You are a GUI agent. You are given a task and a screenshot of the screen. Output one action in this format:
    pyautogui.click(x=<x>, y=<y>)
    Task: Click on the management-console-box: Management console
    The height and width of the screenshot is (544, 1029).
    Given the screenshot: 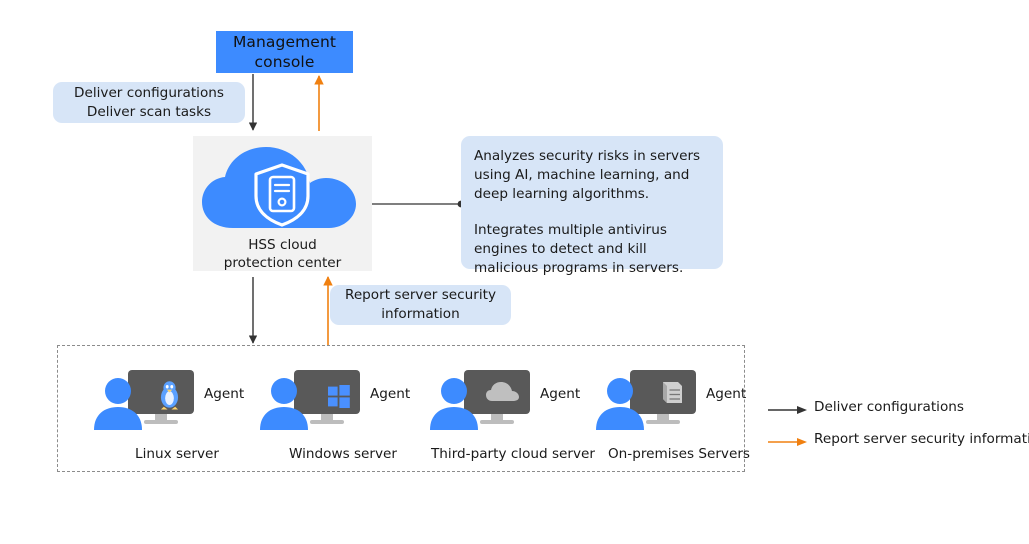 What is the action you would take?
    pyautogui.click(x=284, y=52)
    